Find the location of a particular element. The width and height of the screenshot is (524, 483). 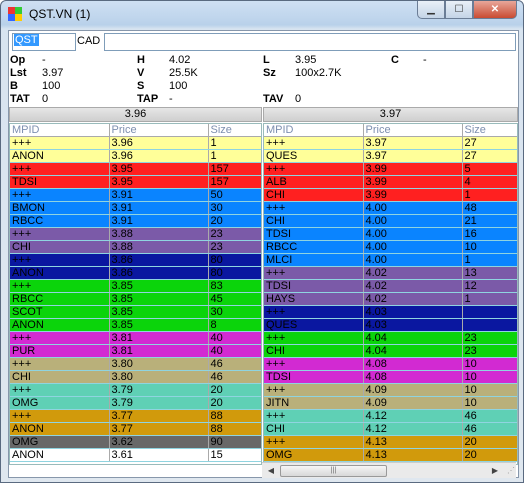

order-row: RBCC 4.00 10 is located at coordinates (390, 247).